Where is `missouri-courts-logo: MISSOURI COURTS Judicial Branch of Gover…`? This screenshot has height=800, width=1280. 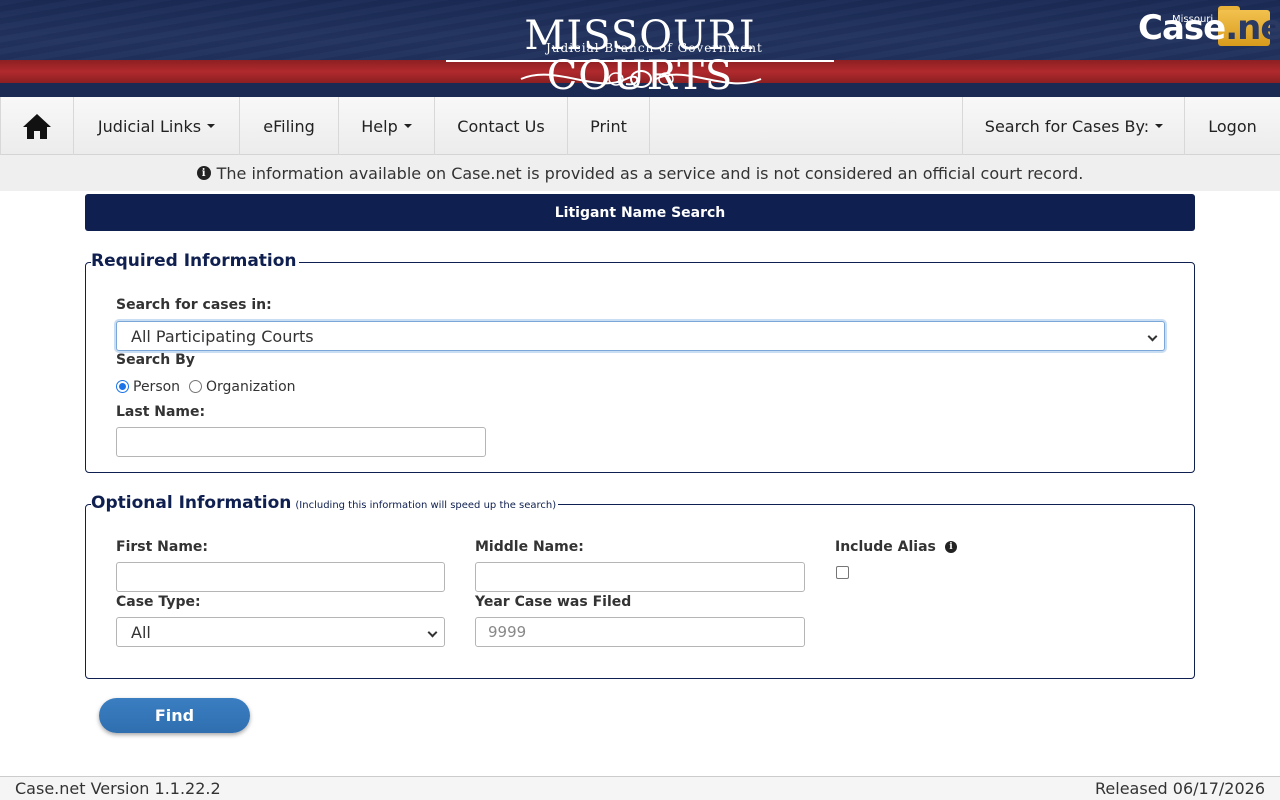
missouri-courts-logo: MISSOURI COURTS Judicial Branch of Gover… is located at coordinates (640, 53).